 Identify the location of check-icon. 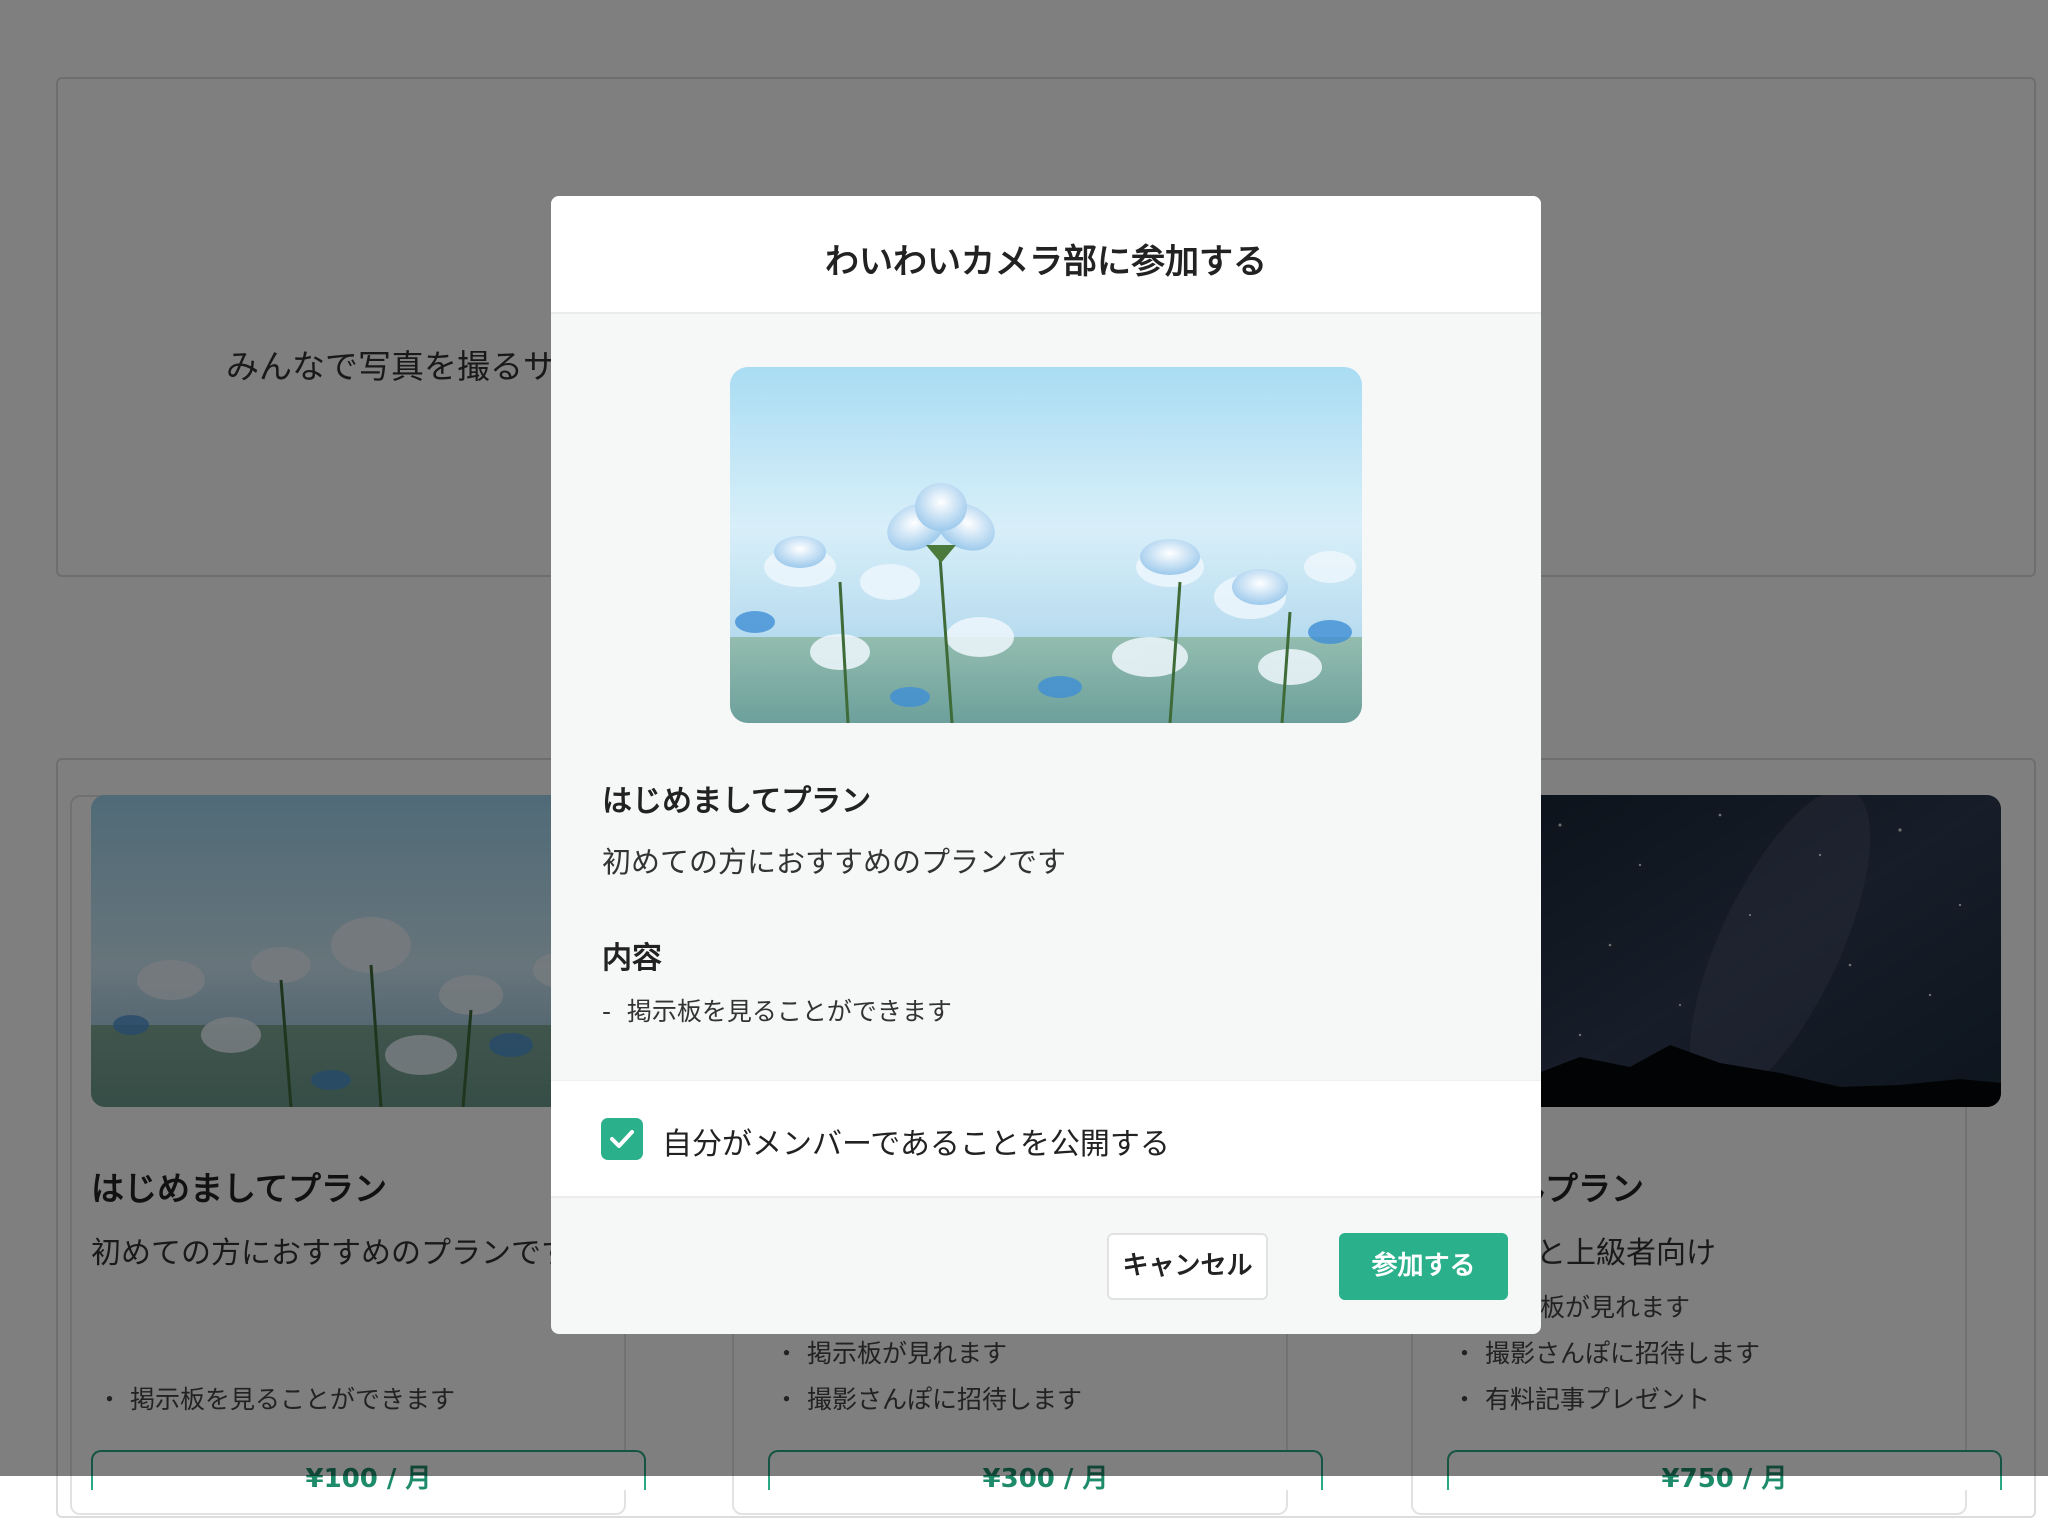
(622, 1139).